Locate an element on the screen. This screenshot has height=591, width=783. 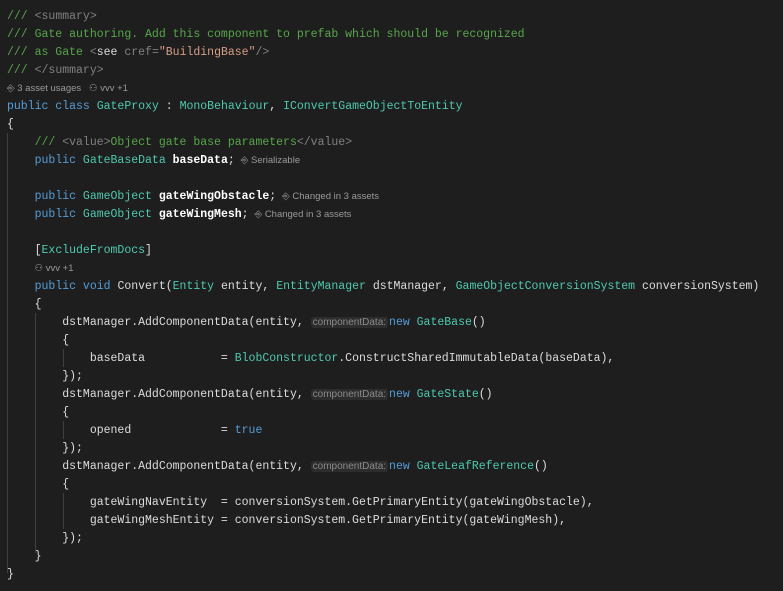
type-token: GameObjectConversionSystem is located at coordinates (548, 286).